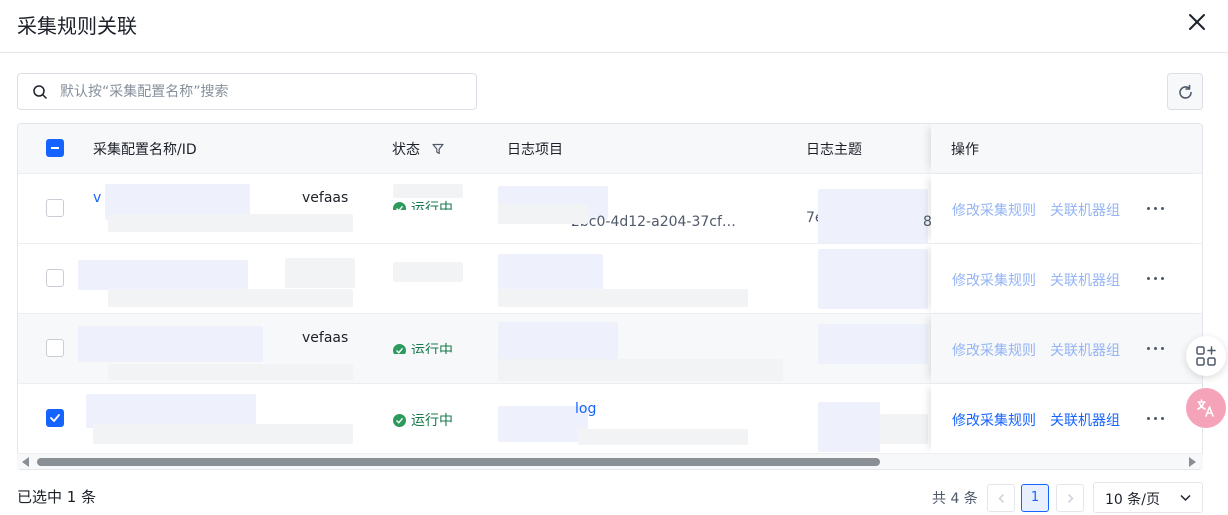 Image resolution: width=1228 pixels, height=515 pixels. Describe the element at coordinates (1192, 462) in the screenshot. I see `scroll-right-arrow-icon` at that location.